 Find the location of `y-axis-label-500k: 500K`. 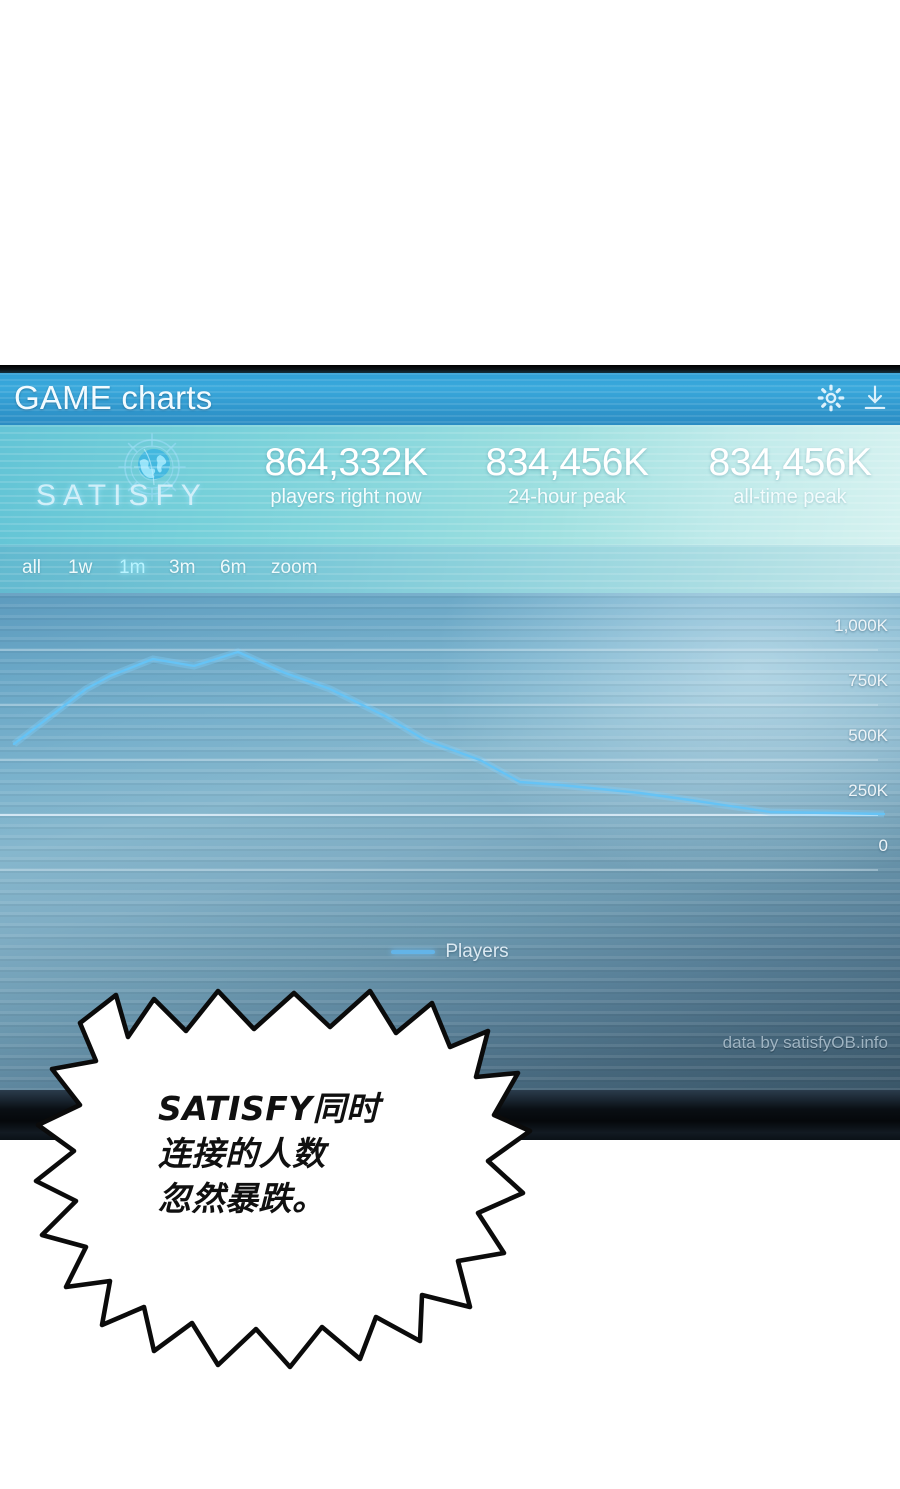

y-axis-label-500k: 500K is located at coordinates (868, 735).